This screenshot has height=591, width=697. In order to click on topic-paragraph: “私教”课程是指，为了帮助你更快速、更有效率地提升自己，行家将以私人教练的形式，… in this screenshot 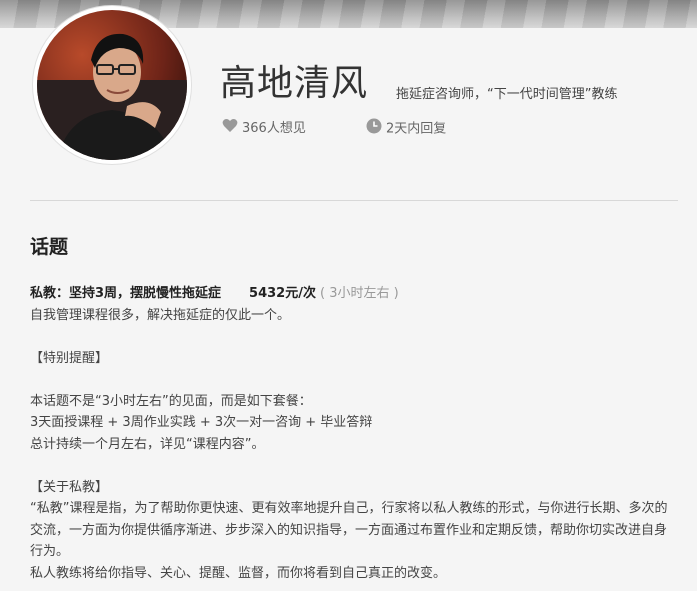, I will do `click(349, 530)`.